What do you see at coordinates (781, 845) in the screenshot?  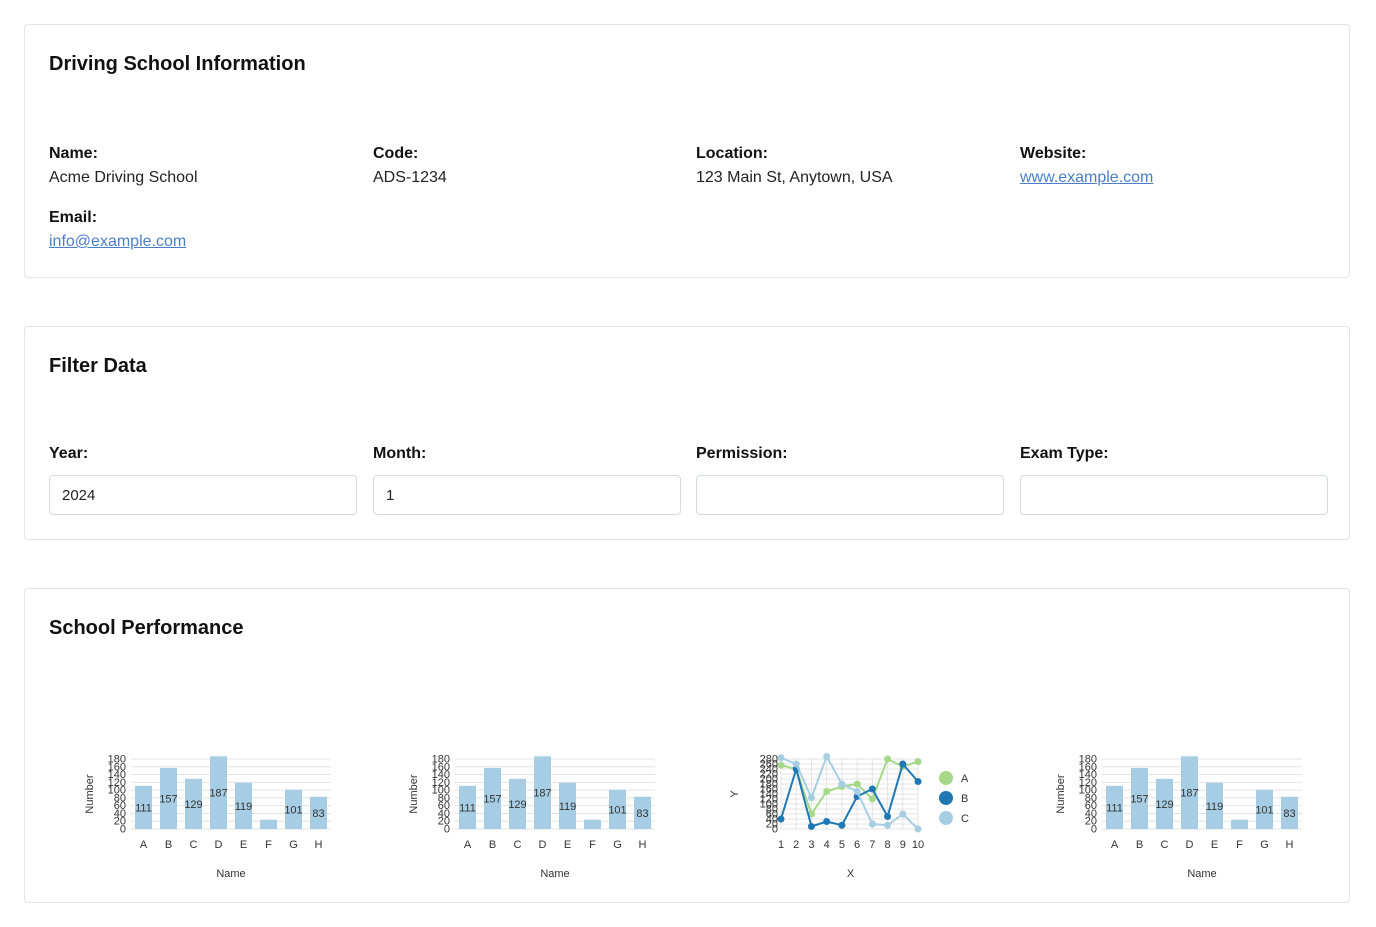 I see `x-tick-label: 1` at bounding box center [781, 845].